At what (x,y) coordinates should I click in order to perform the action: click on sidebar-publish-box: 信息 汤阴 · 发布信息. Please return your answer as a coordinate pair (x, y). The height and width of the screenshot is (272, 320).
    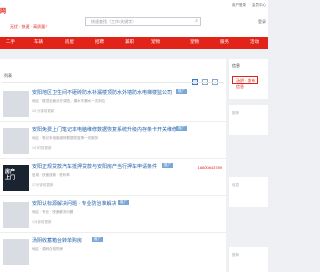
    Looking at the image, I should click on (248, 79).